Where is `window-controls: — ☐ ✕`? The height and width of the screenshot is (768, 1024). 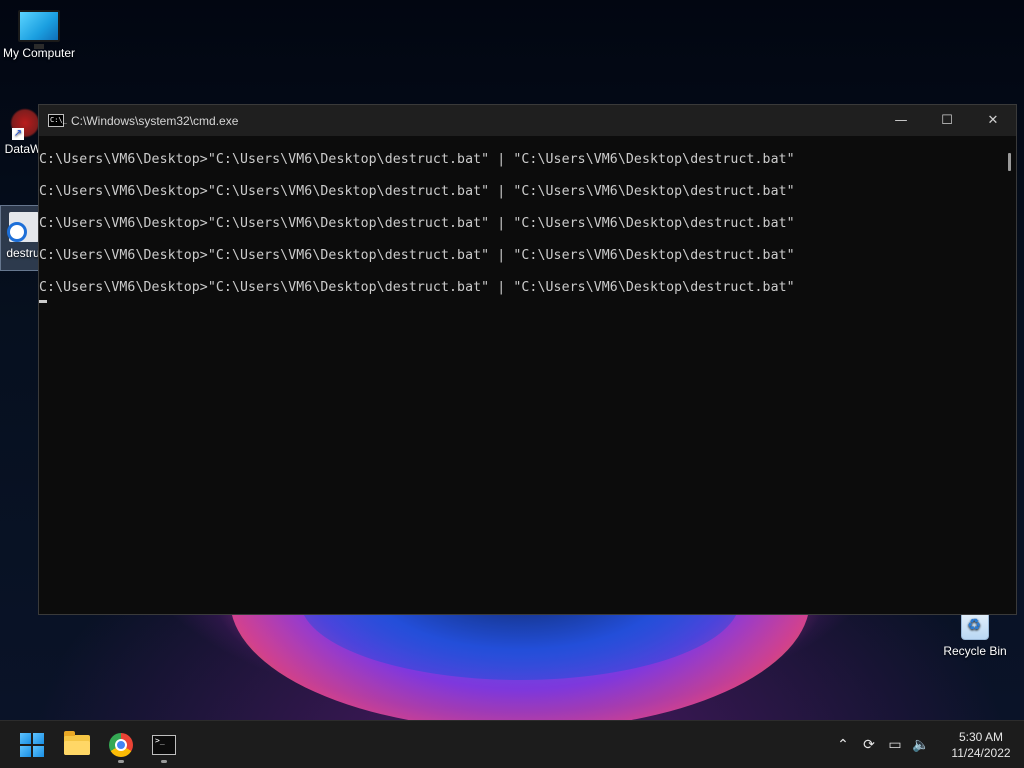 window-controls: — ☐ ✕ is located at coordinates (947, 120).